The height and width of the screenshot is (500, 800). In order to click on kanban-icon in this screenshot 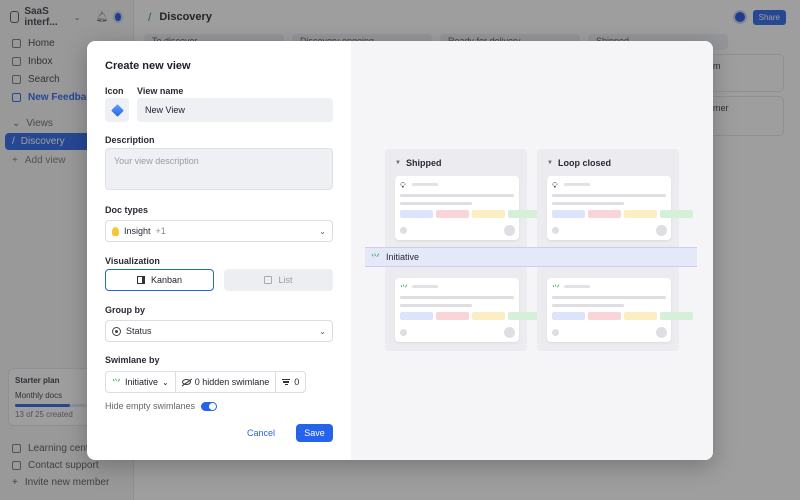, I will do `click(140, 280)`.